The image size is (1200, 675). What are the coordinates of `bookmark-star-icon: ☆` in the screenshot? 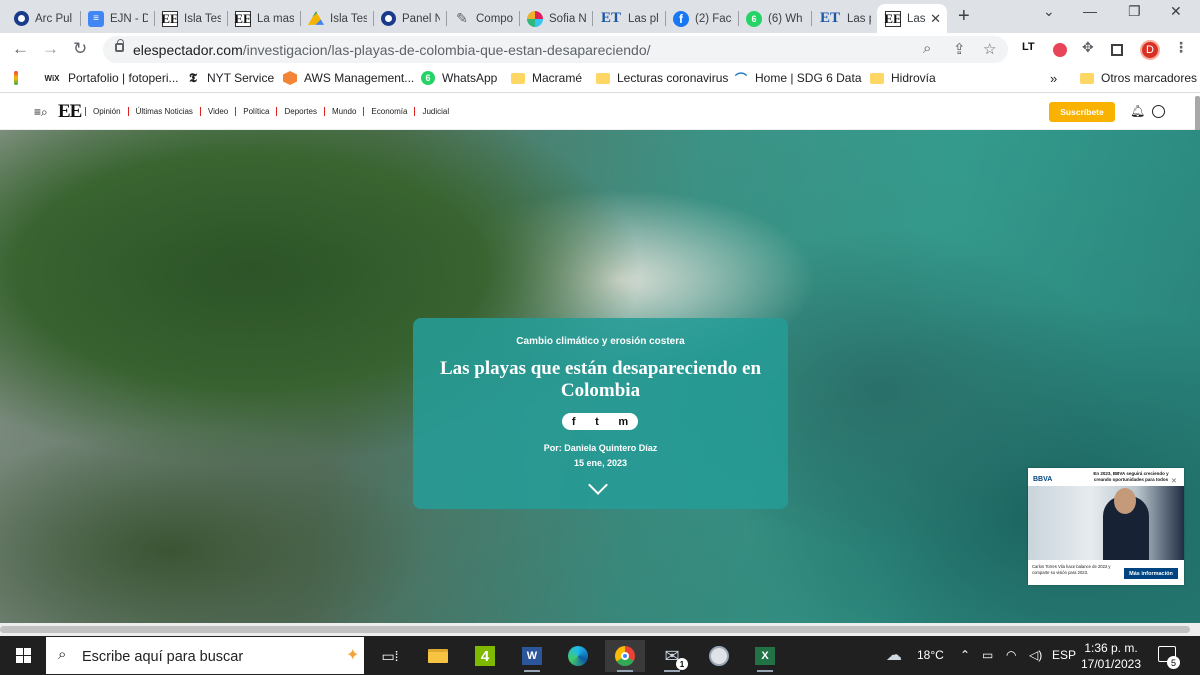 It's located at (989, 49).